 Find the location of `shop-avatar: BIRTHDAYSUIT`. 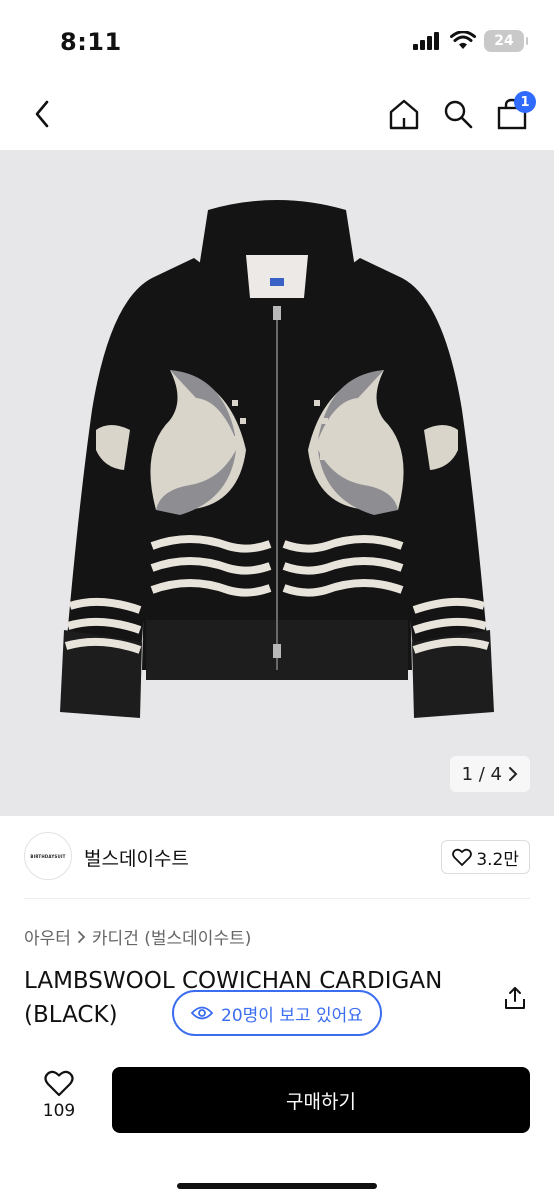

shop-avatar: BIRTHDAYSUIT is located at coordinates (48, 856).